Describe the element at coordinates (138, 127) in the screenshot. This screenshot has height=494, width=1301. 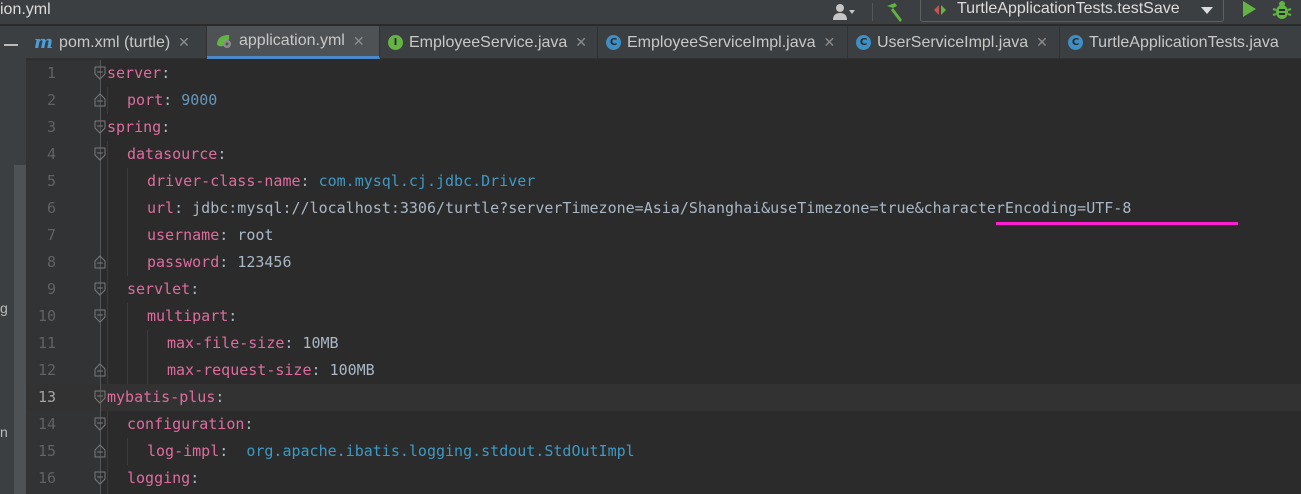
I see `code-line: spring:` at that location.